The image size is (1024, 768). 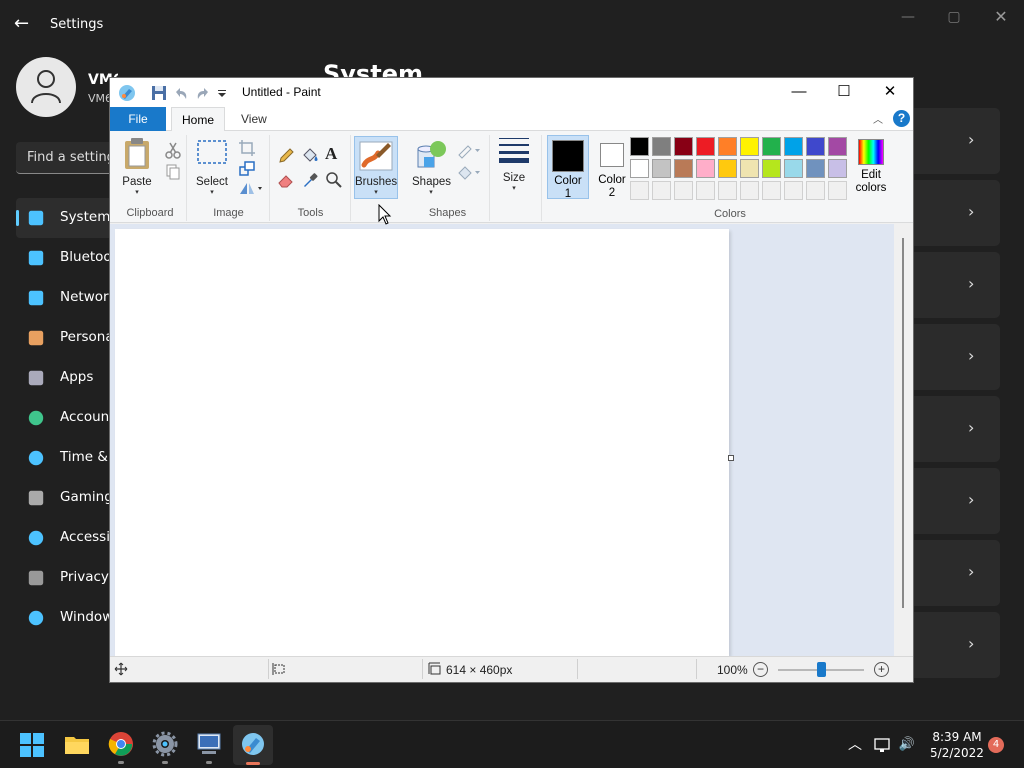 I want to click on text-tool-icon: A, so click(x=331, y=154).